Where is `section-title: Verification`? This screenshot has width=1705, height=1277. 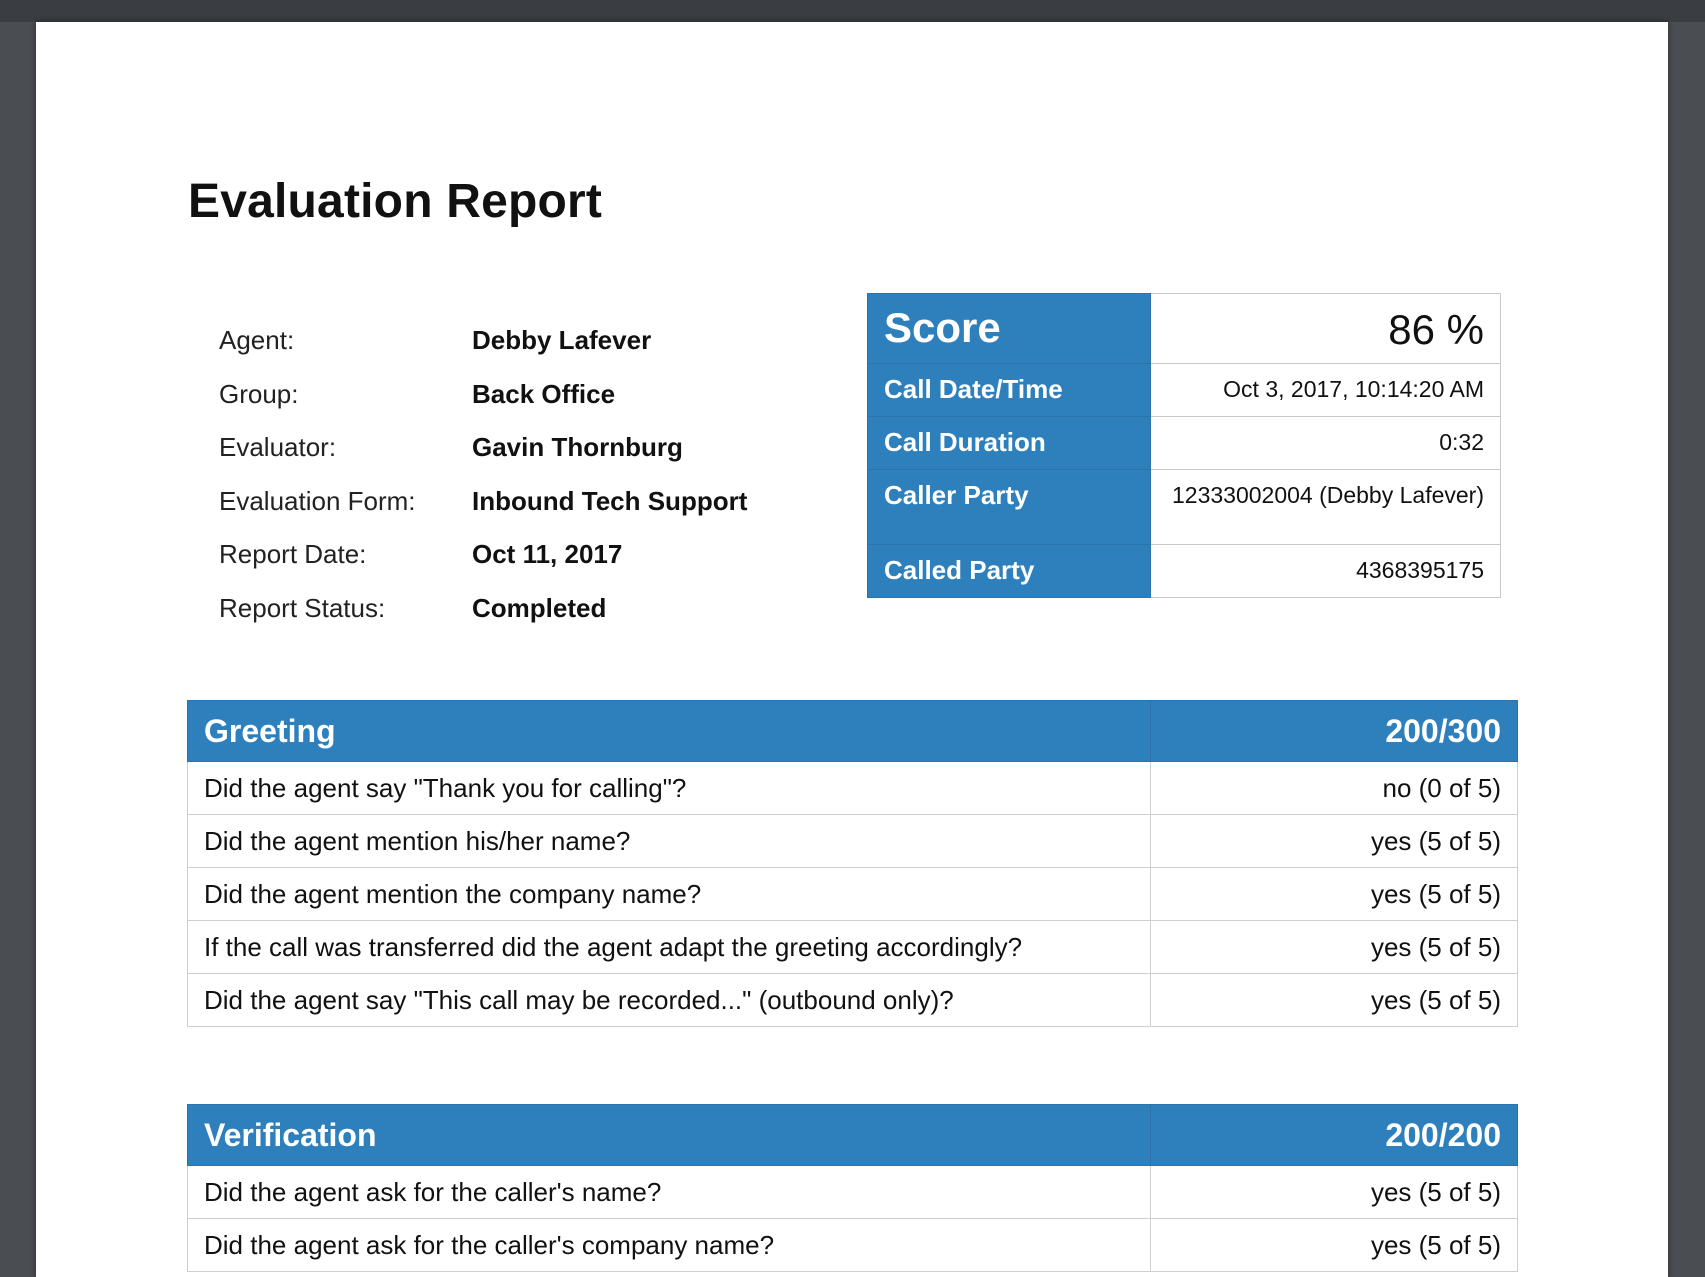 section-title: Verification is located at coordinates (669, 1135).